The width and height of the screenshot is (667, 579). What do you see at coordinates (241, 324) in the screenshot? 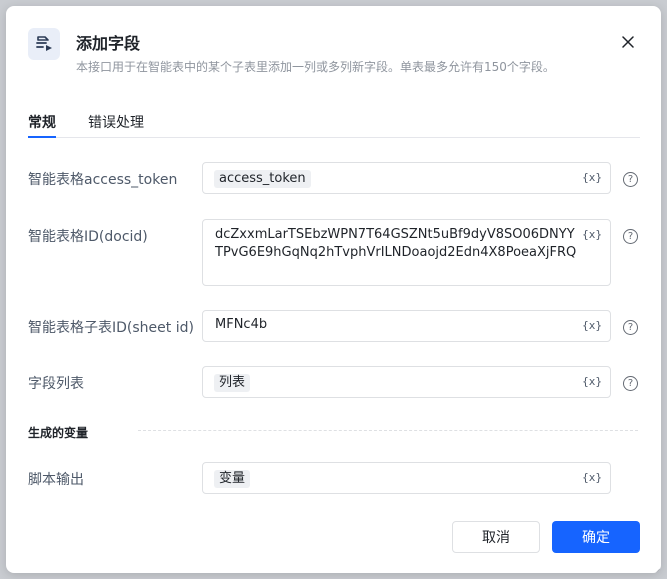
I see `sheet-id-value: MFNc4b` at bounding box center [241, 324].